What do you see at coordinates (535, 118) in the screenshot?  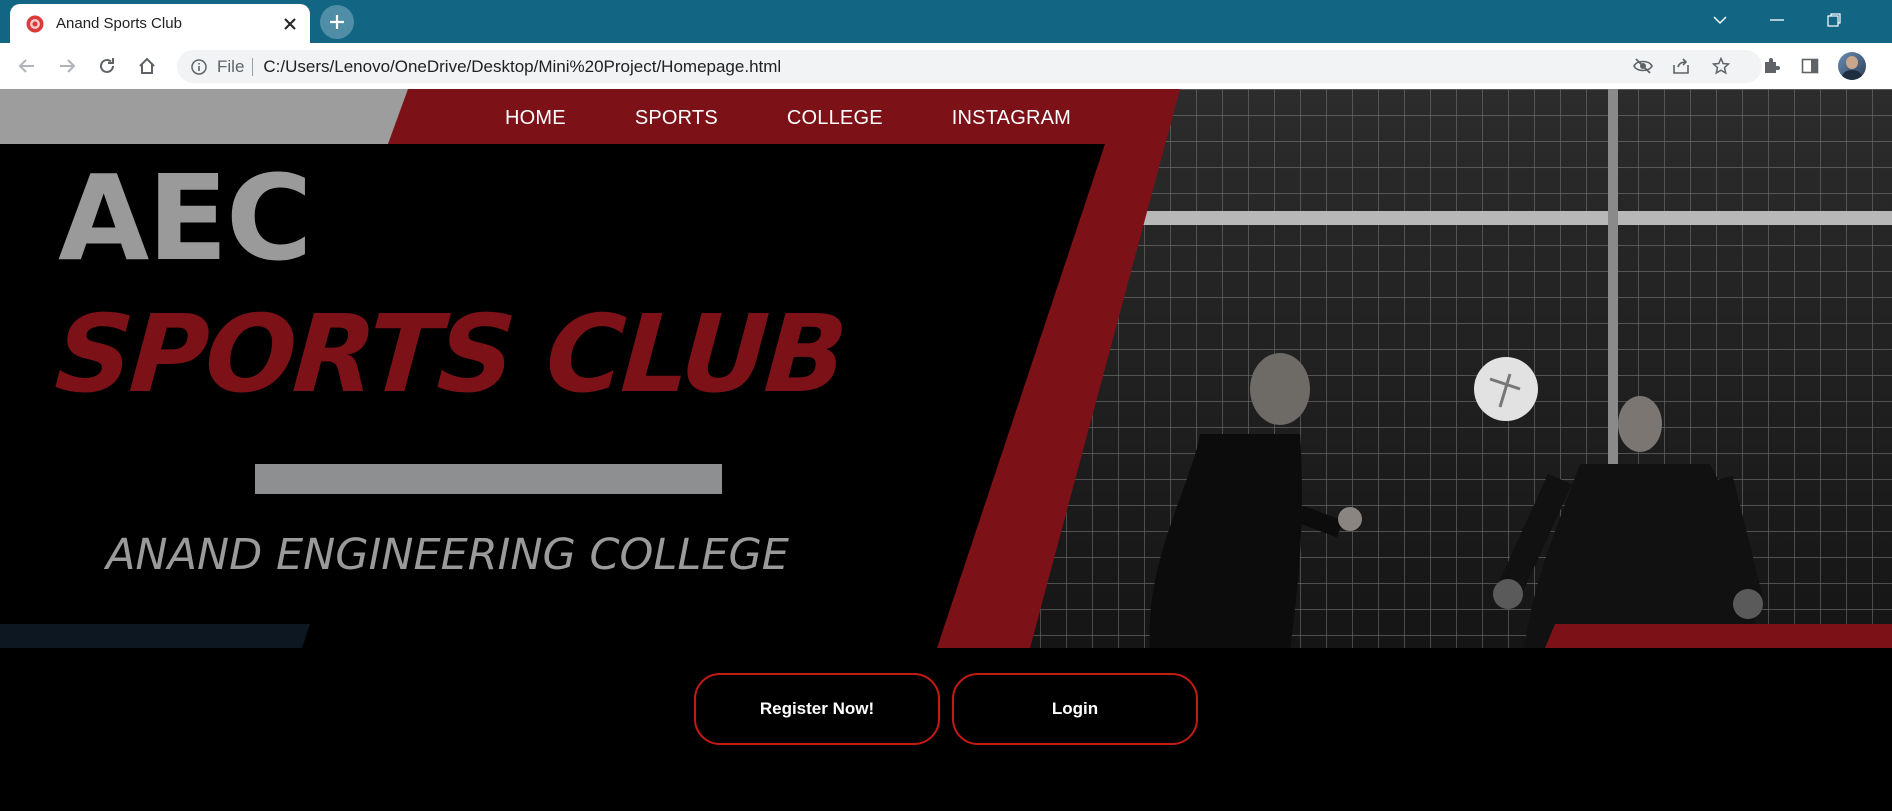 I see `nav-home: HOME` at bounding box center [535, 118].